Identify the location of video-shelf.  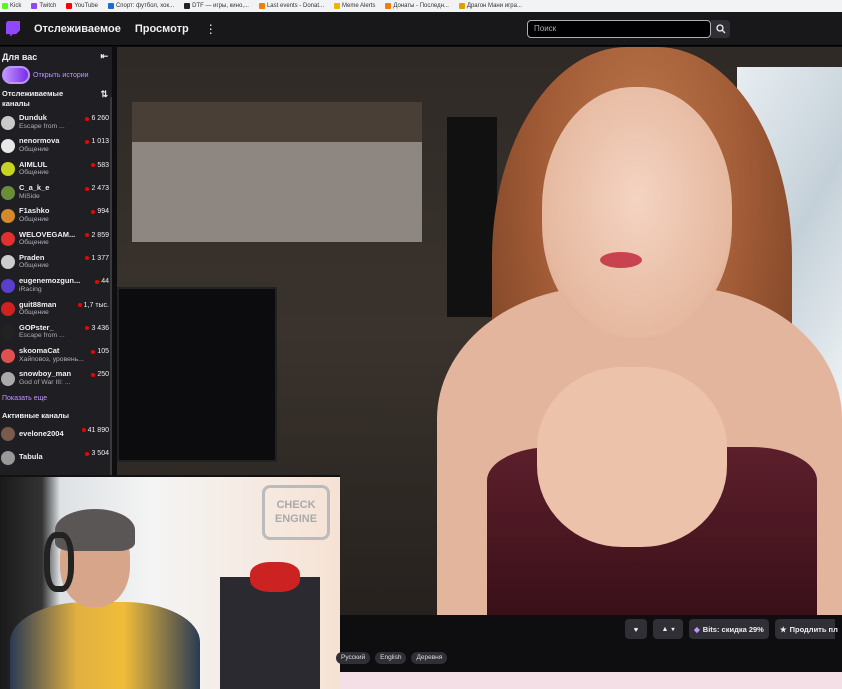
(277, 192).